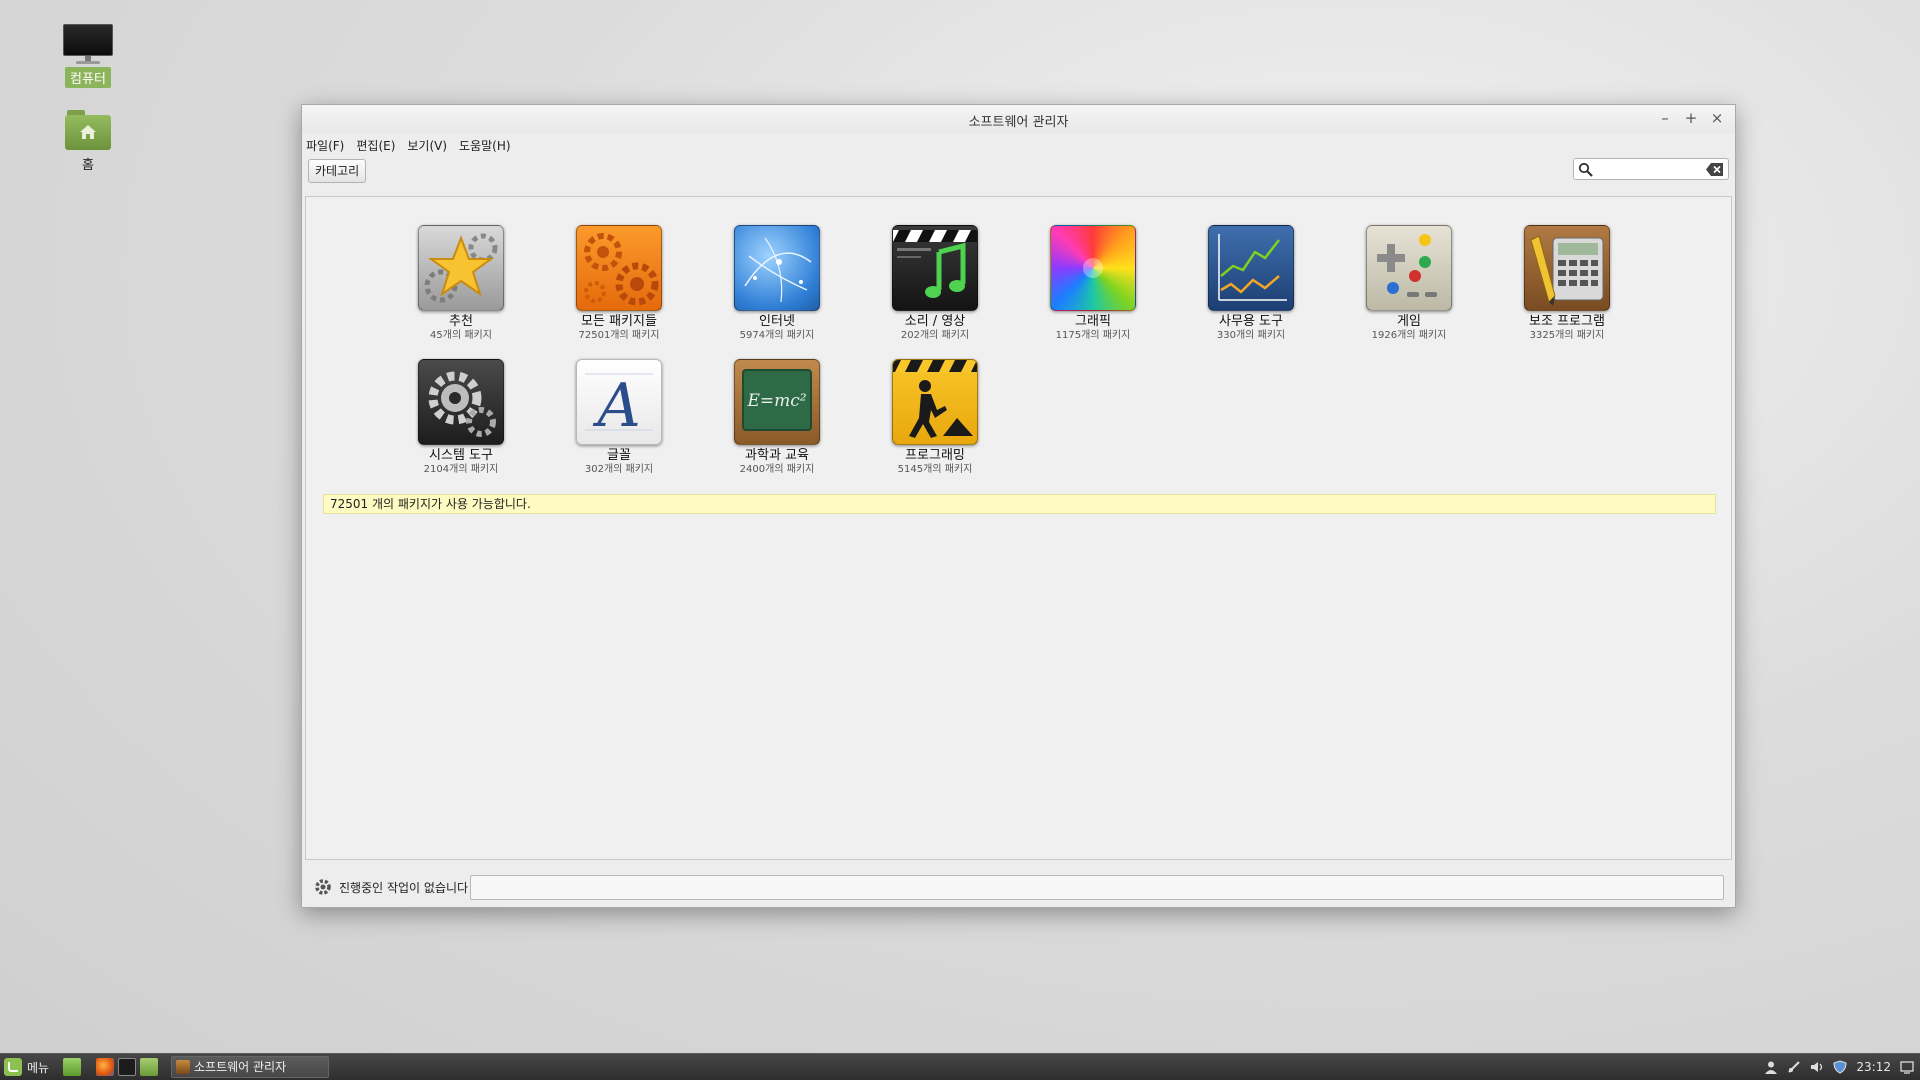  I want to click on user-icon, so click(1771, 1067).